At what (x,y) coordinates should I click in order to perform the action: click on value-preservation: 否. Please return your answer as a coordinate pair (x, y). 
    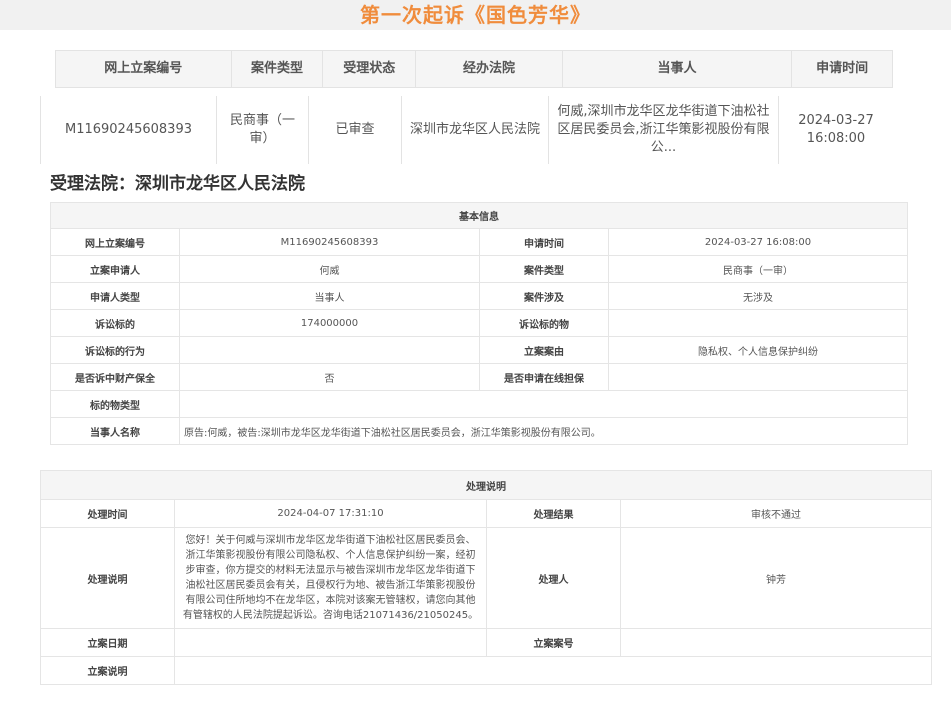
    Looking at the image, I should click on (329, 377).